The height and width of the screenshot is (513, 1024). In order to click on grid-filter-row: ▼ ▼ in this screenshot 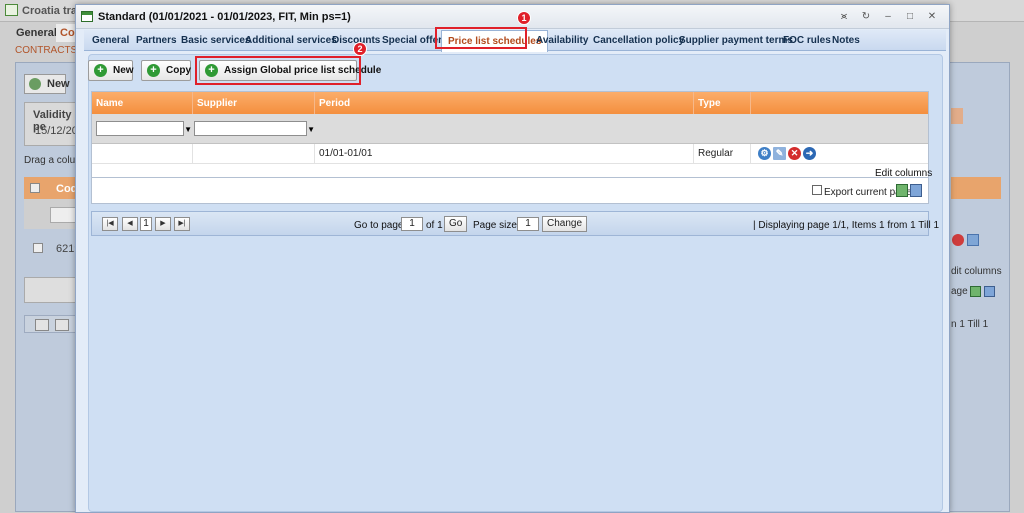, I will do `click(510, 129)`.